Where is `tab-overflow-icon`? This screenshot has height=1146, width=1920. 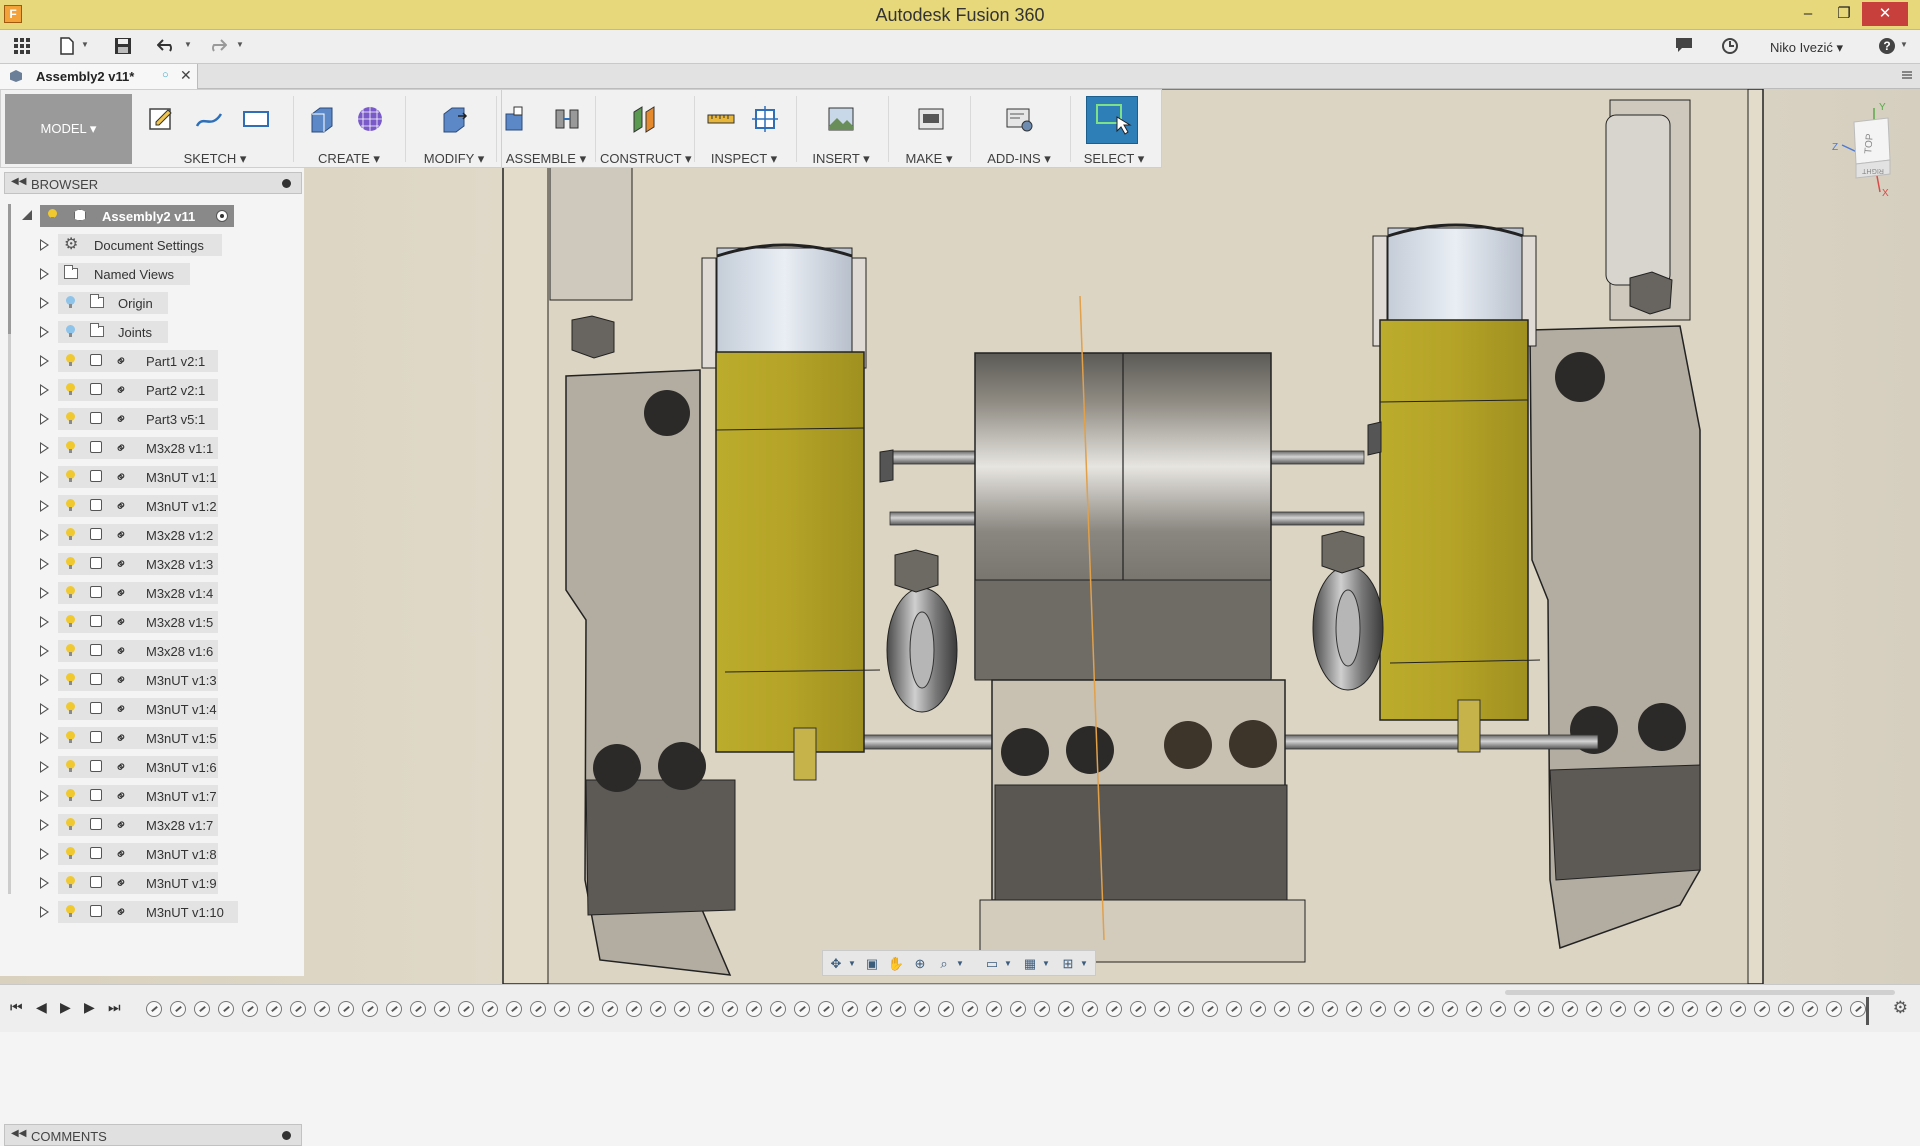 tab-overflow-icon is located at coordinates (1907, 76).